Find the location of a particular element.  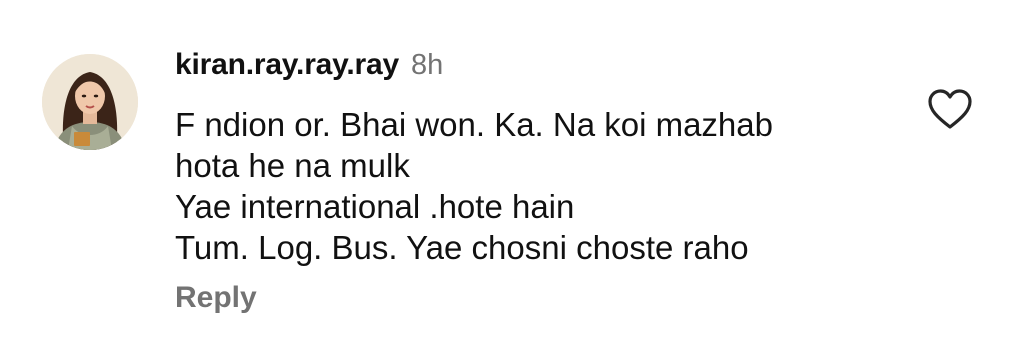

comment-line: Tum. Log. Bus. Yae chosni choste raho is located at coordinates (462, 247).